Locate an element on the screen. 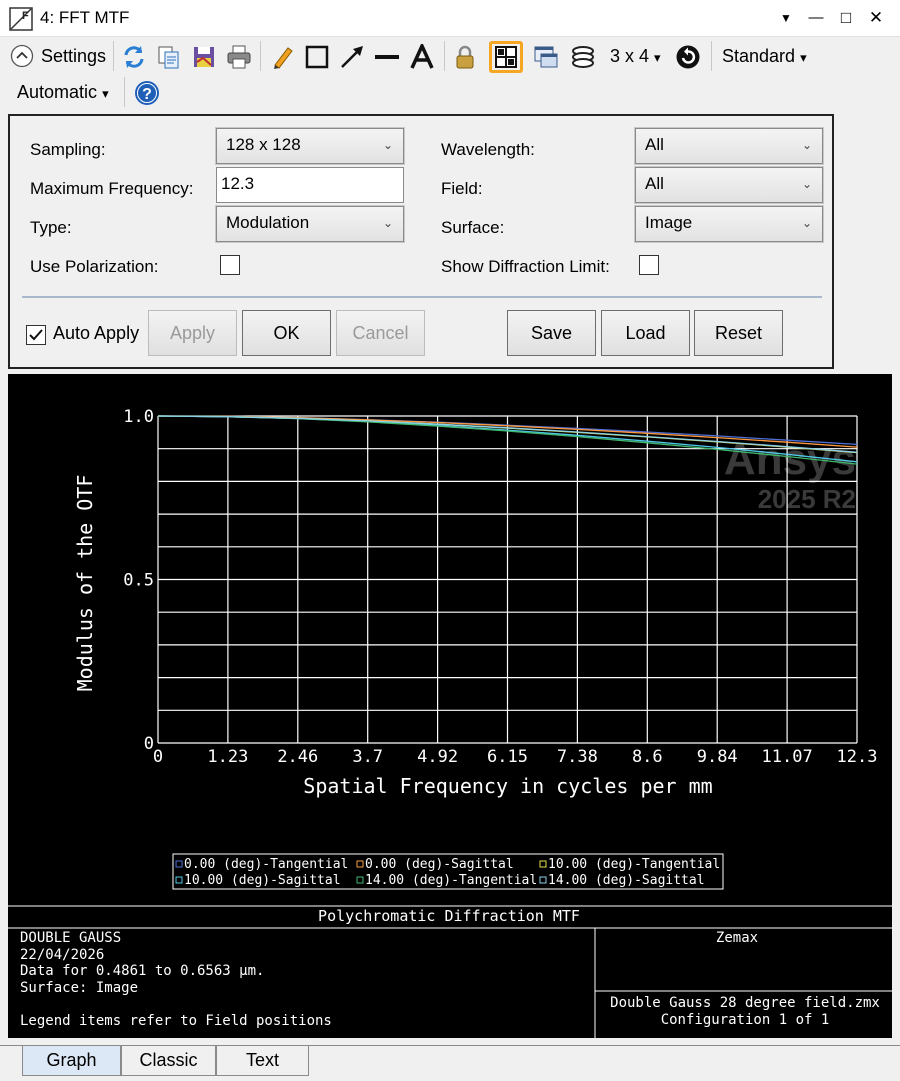 This screenshot has width=900, height=1081. checkmark-icon is located at coordinates (36, 335).